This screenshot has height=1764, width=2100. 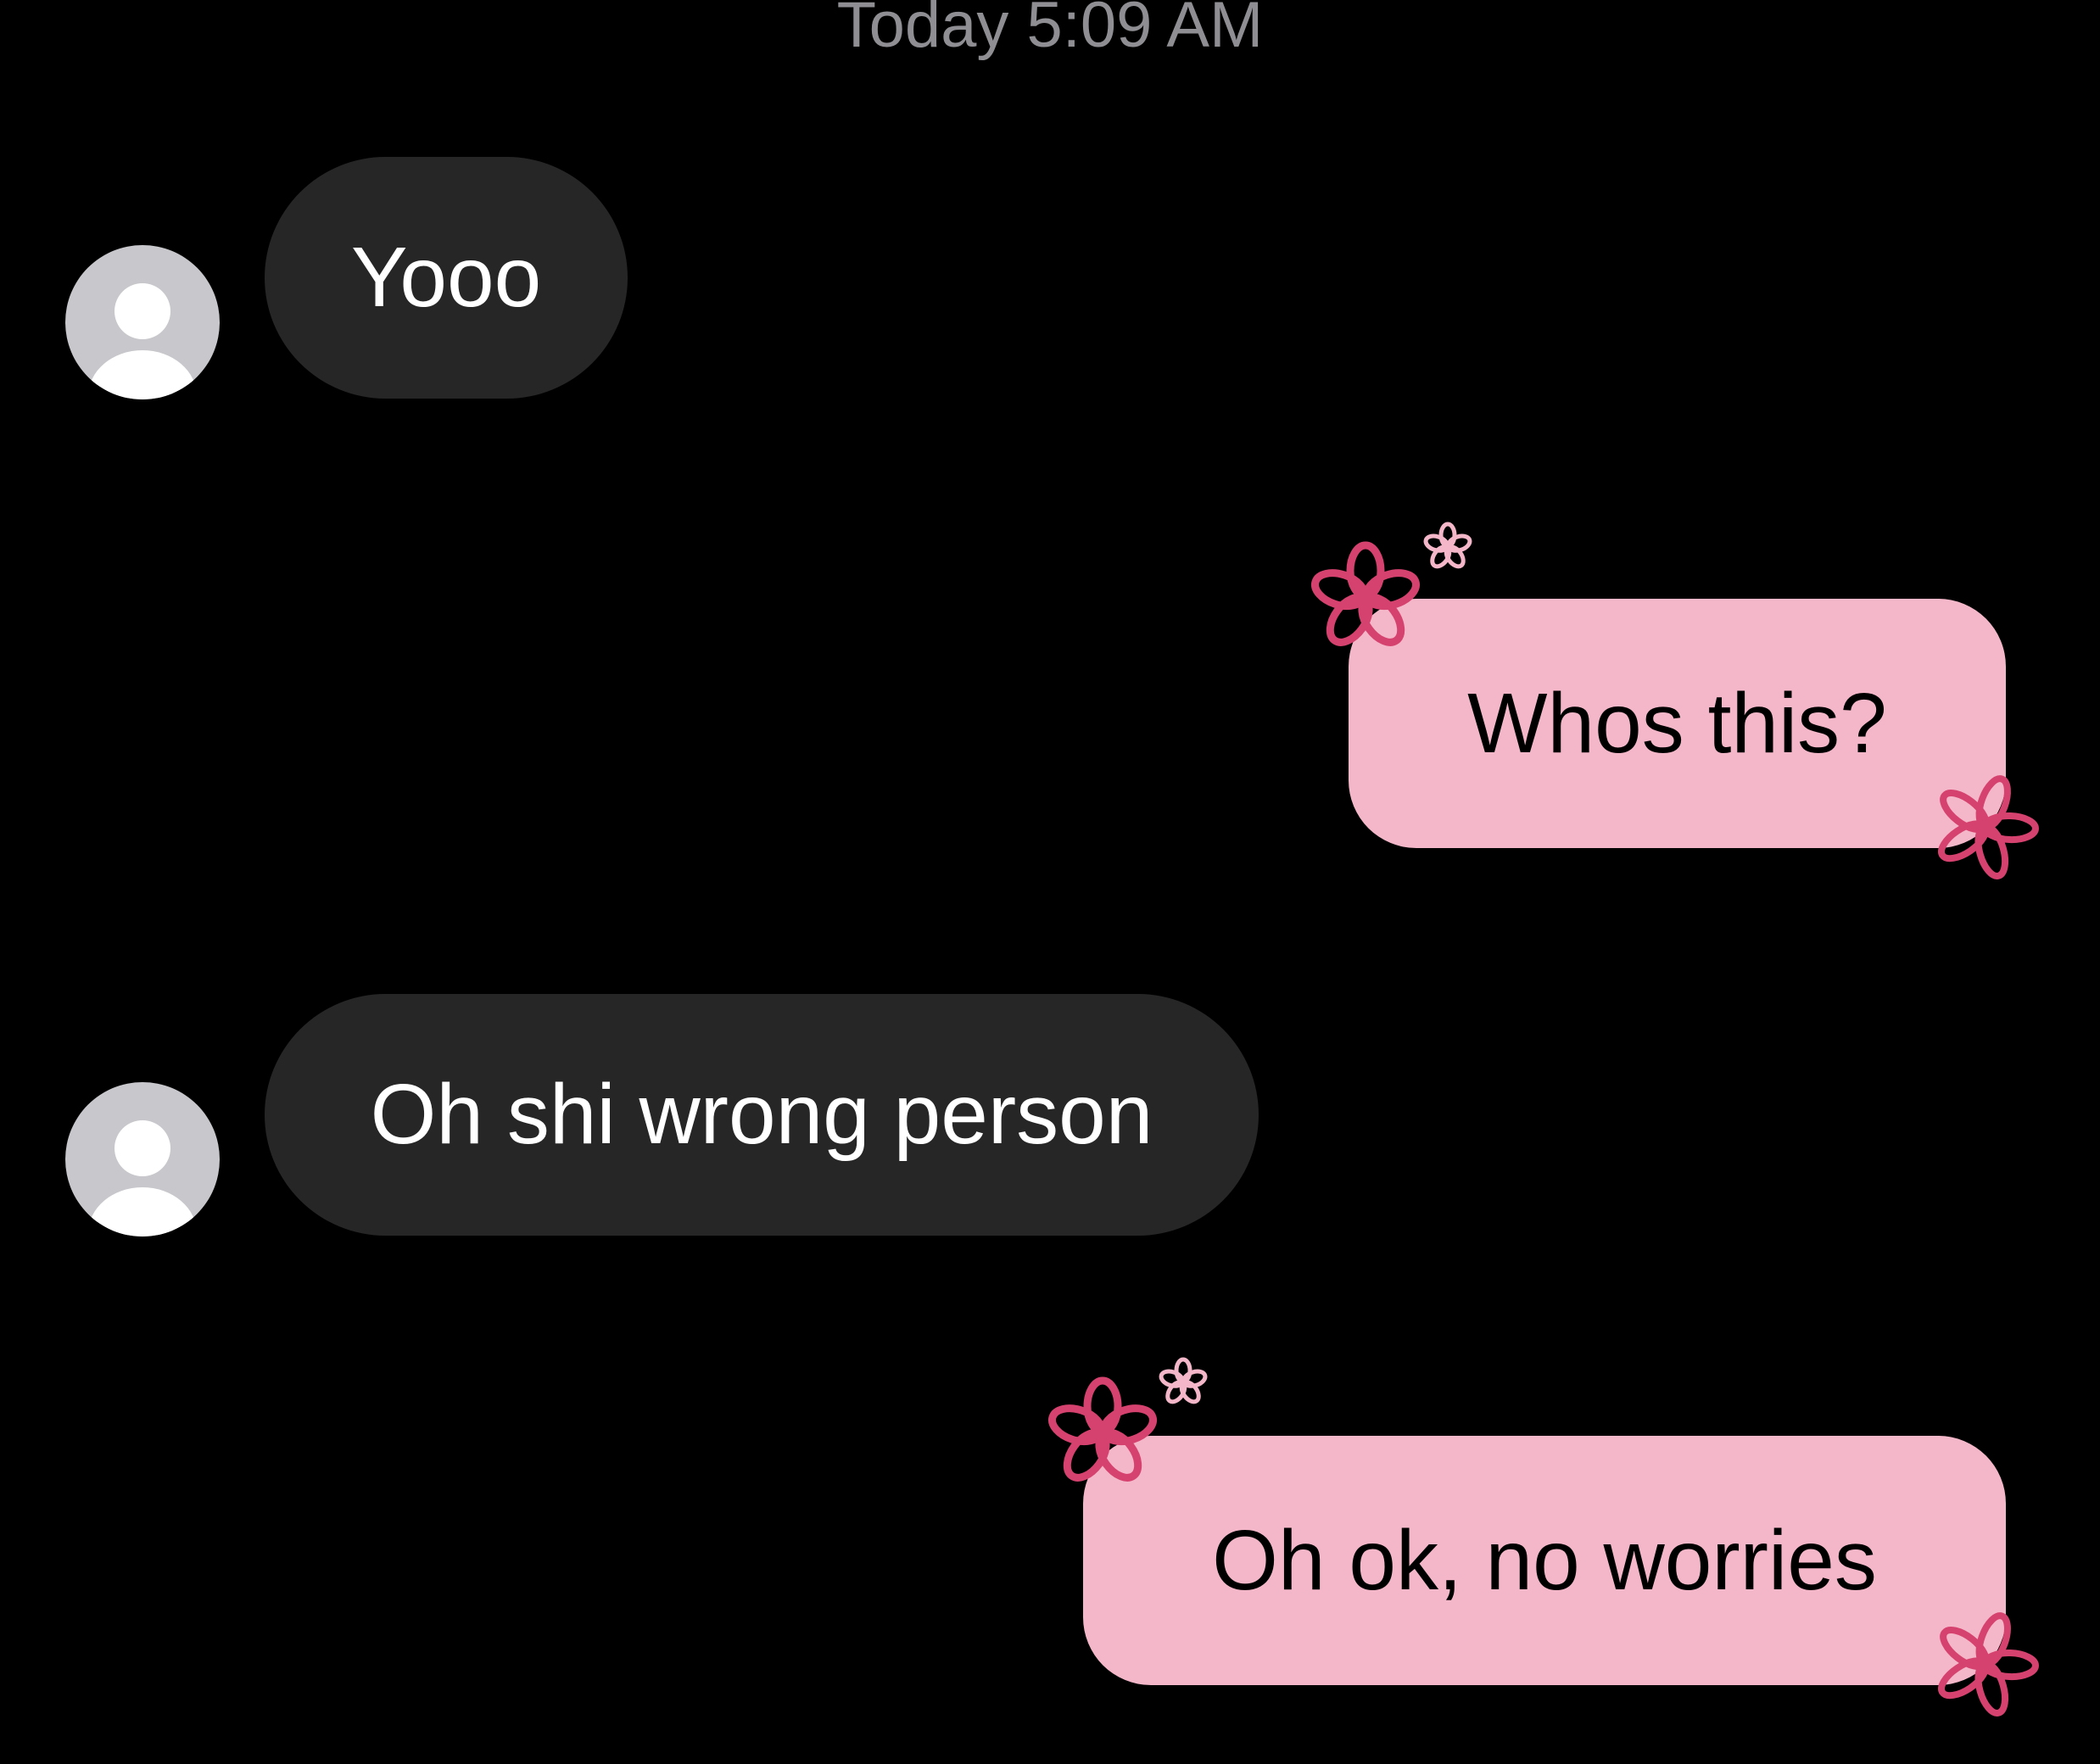 I want to click on message-bubble-outgoing: Oh ok, no worries, so click(x=1545, y=1560).